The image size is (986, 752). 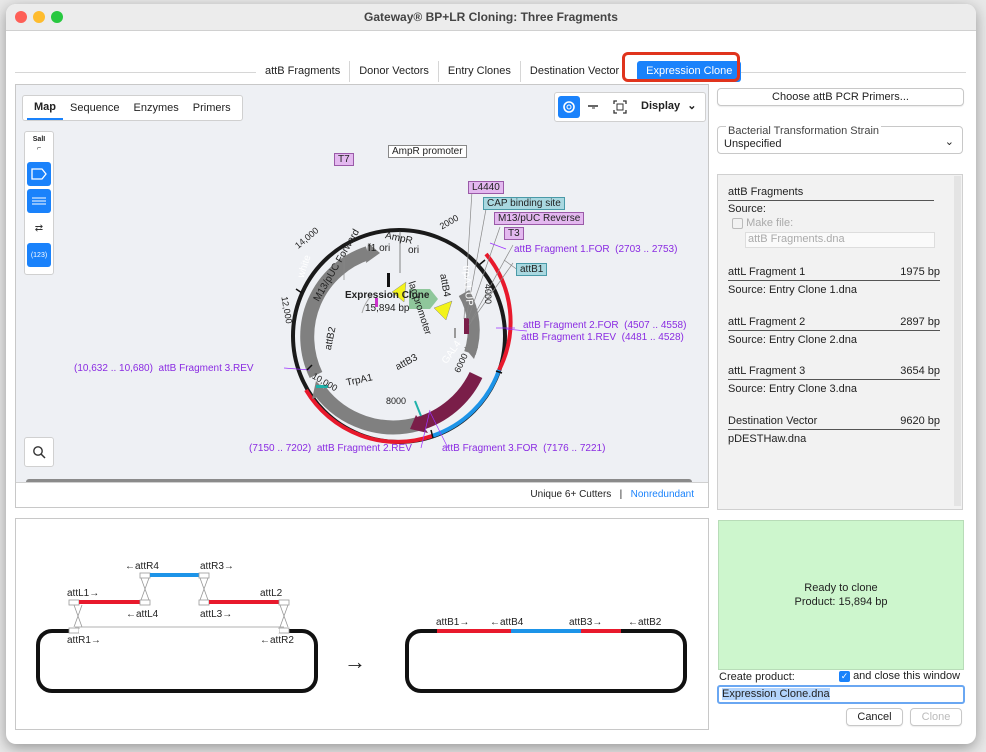 I want to click on nonredundant-link: Nonredundant, so click(x=662, y=494).